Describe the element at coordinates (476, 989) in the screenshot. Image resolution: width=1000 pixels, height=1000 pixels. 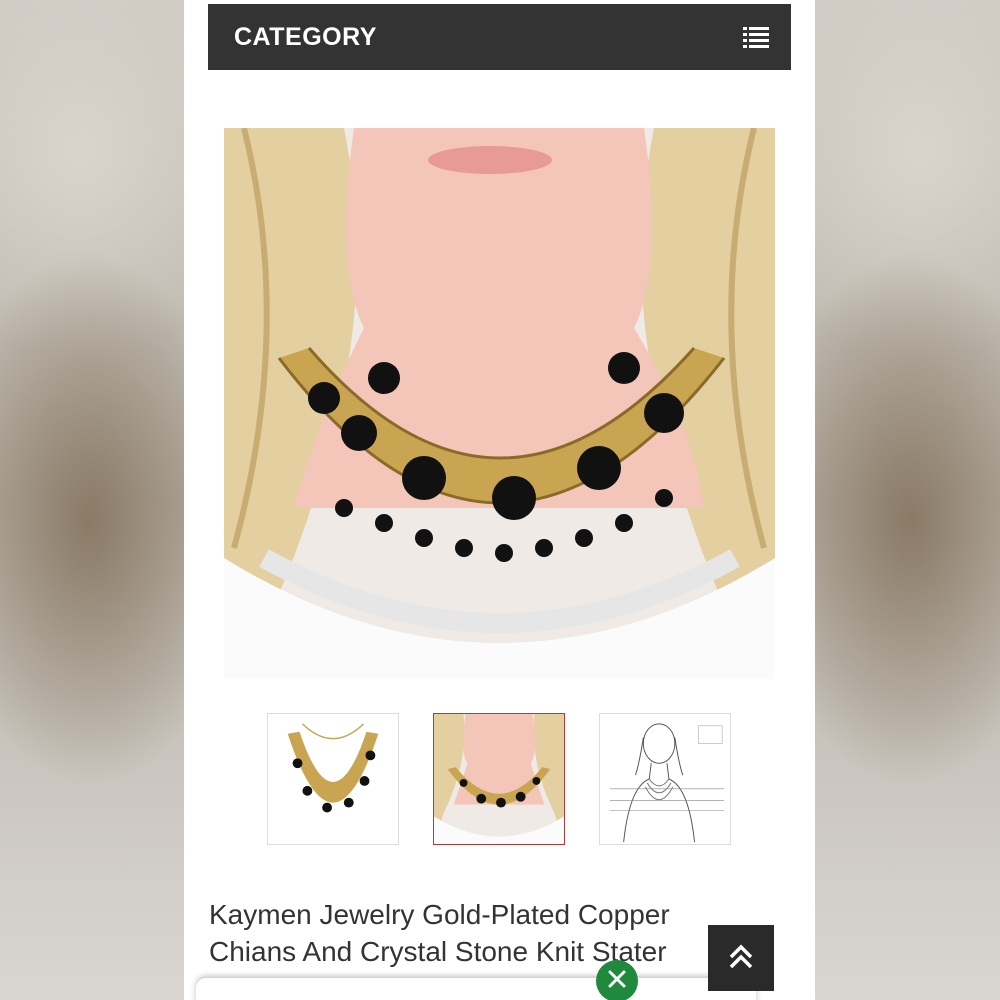
I see `bottom-sheet` at that location.